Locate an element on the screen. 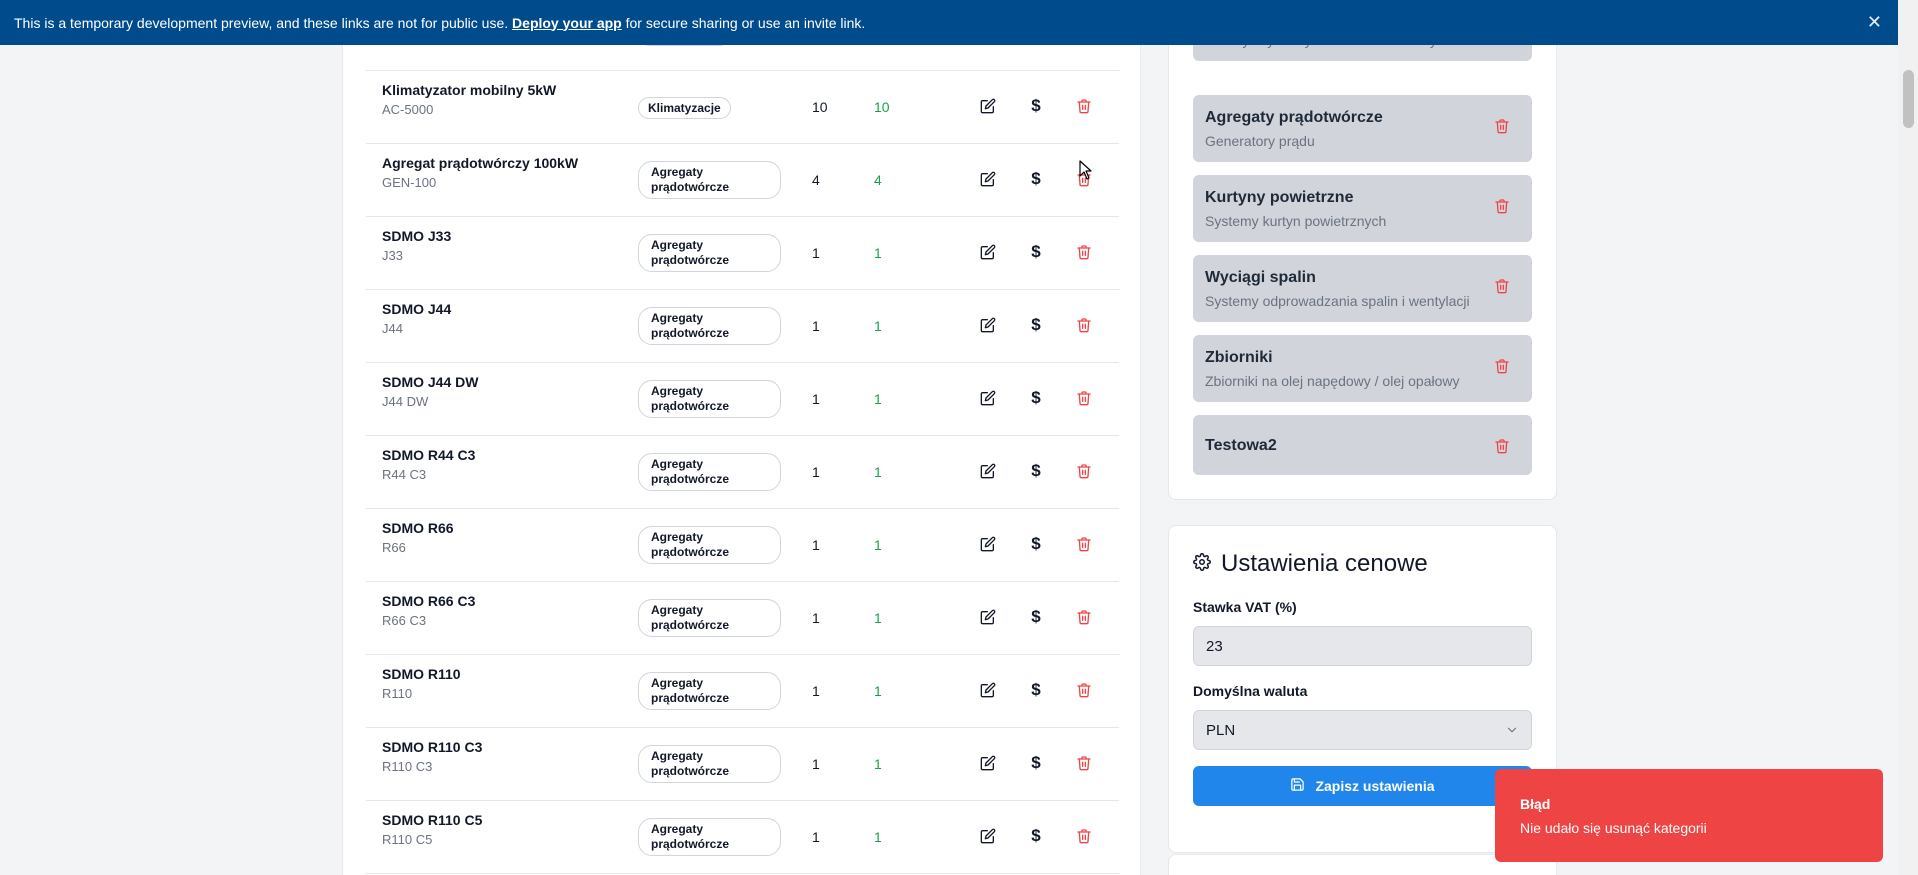 Image resolution: width=1918 pixels, height=875 pixels. close-icon: ✕ is located at coordinates (1874, 22).